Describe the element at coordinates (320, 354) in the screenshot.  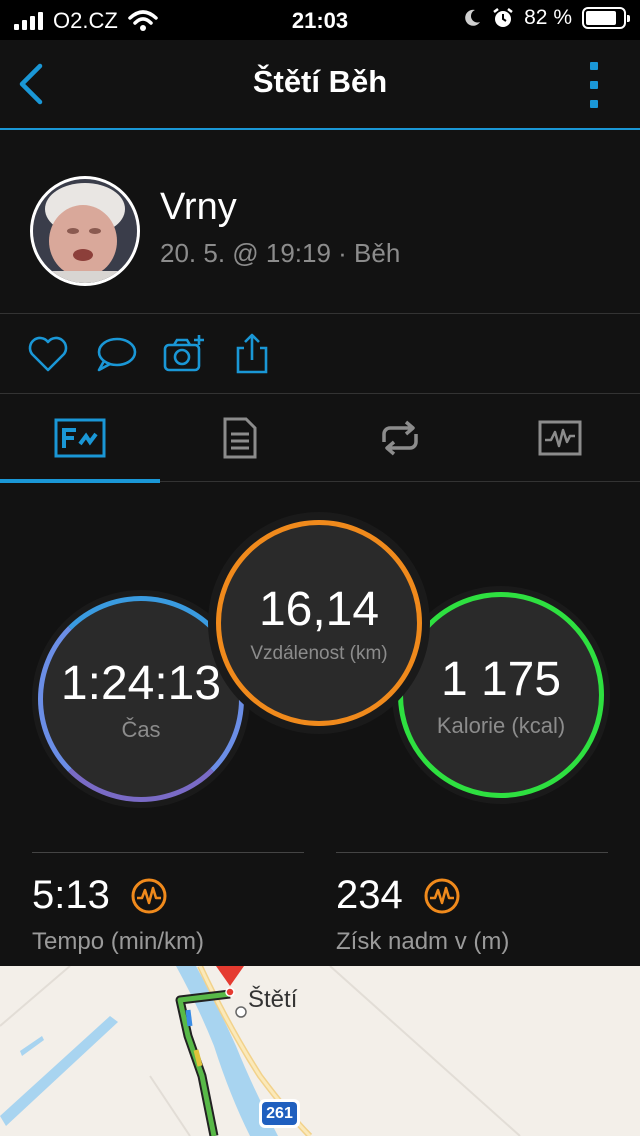
I see `action-row` at that location.